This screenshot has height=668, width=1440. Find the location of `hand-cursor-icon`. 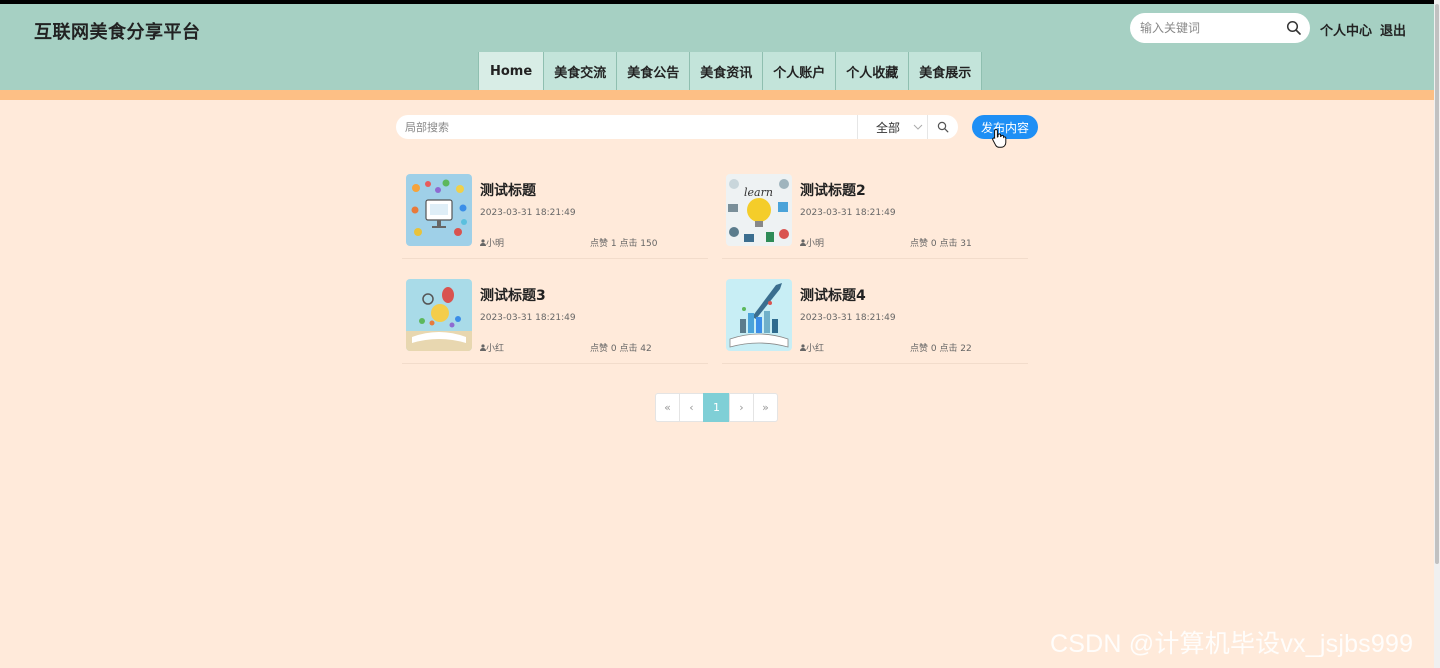

hand-cursor-icon is located at coordinates (999, 138).